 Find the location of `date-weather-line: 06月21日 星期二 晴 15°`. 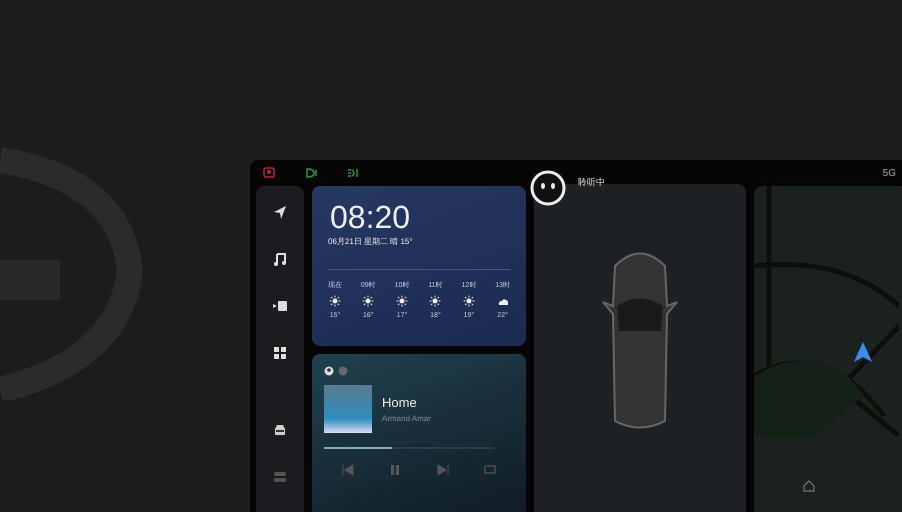

date-weather-line: 06月21日 星期二 晴 15° is located at coordinates (371, 241).